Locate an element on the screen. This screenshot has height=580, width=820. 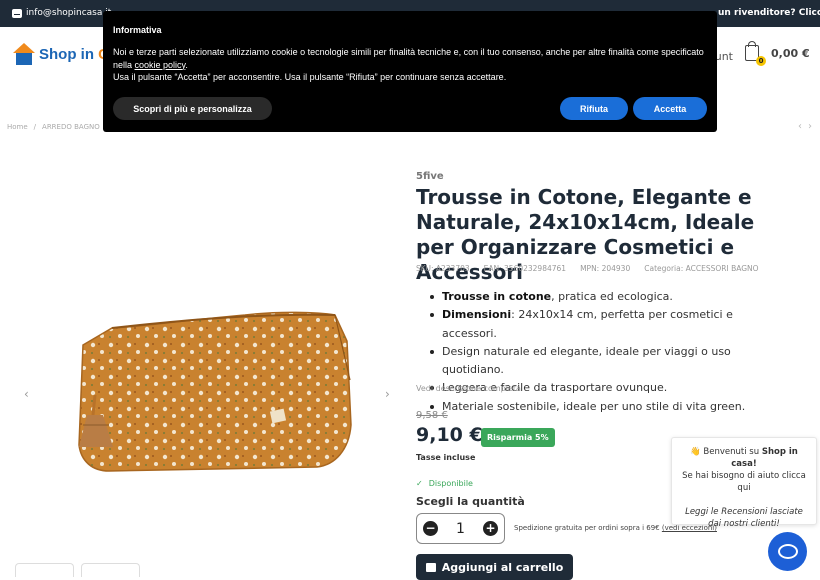
chat-icon is located at coordinates (787, 551).